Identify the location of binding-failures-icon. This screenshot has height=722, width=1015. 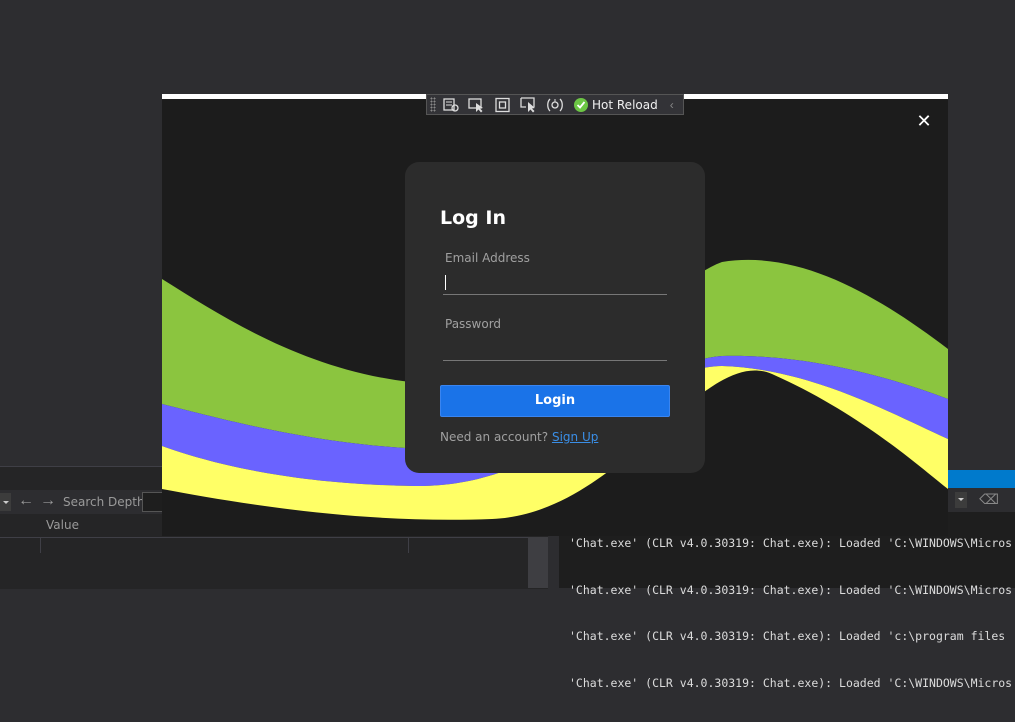
(555, 105).